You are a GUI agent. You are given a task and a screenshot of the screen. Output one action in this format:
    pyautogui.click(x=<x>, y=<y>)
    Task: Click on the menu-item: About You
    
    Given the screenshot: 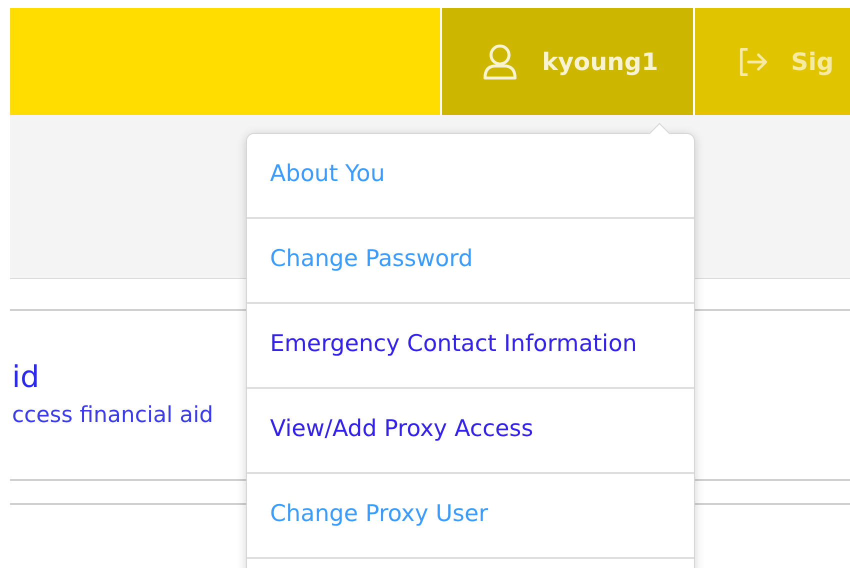 What is the action you would take?
    pyautogui.click(x=470, y=176)
    